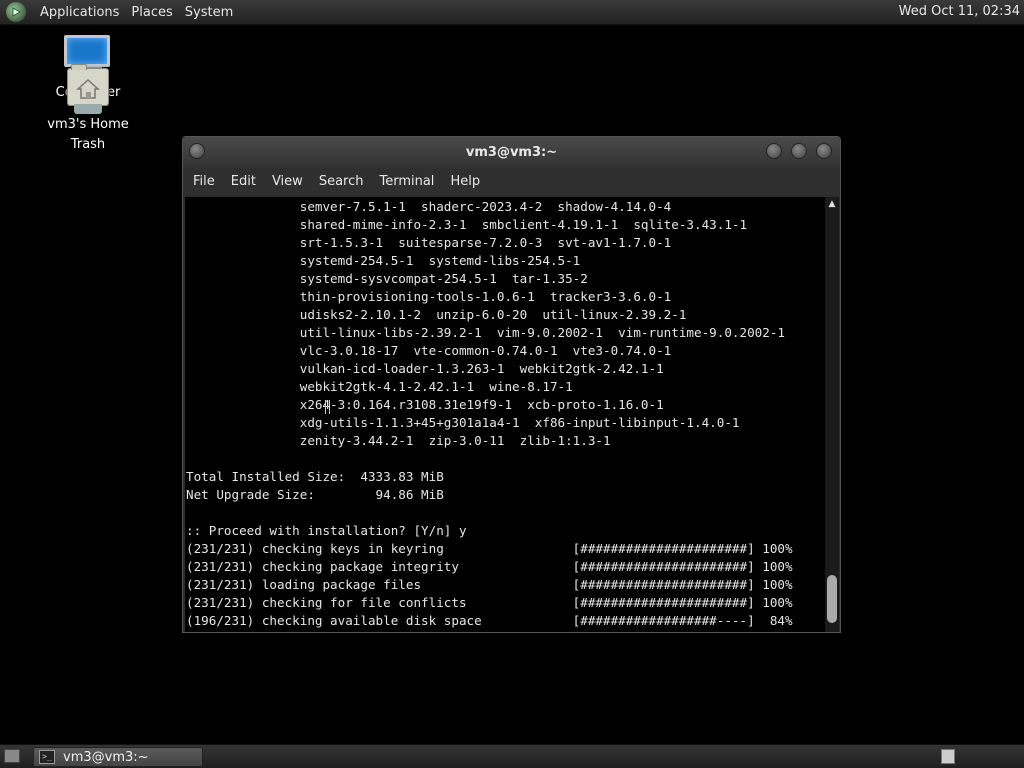  I want to click on terminal-icon: >_, so click(47, 757).